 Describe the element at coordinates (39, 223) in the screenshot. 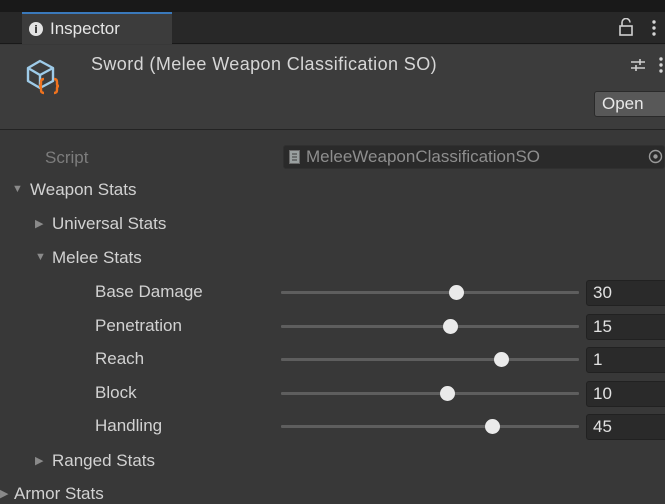

I see `universal-stats-foldout-icon: ▶` at that location.